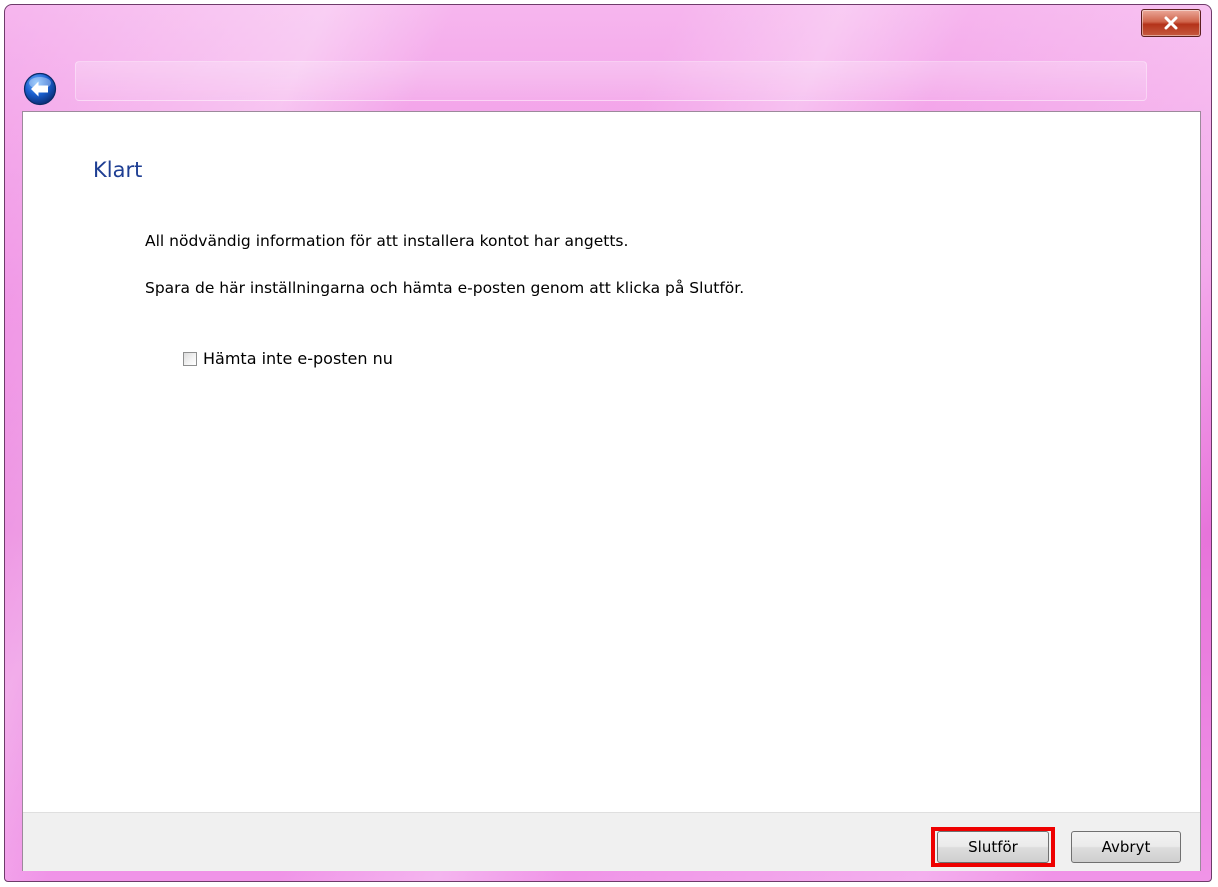 This screenshot has width=1218, height=887. What do you see at coordinates (298, 358) in the screenshot?
I see `dont-fetch-mail-label: Hämta inte e-posten nu` at bounding box center [298, 358].